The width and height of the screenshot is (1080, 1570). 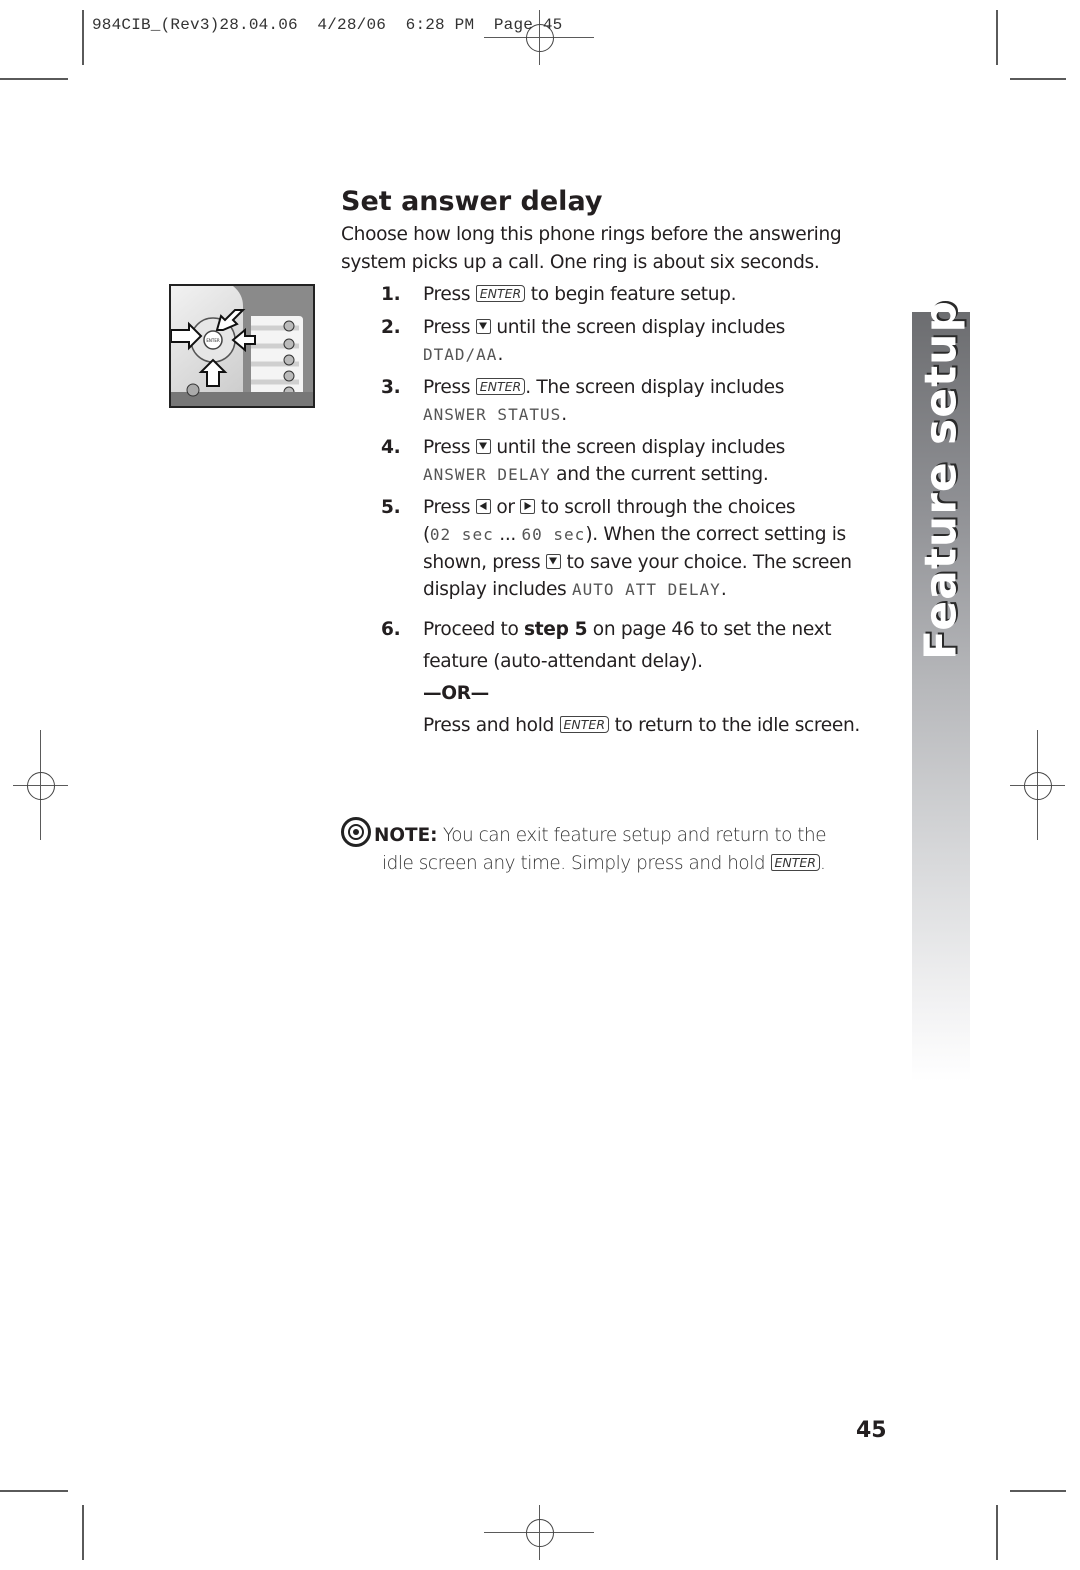 What do you see at coordinates (212, 340) in the screenshot?
I see `enter-key-label: ENTER` at bounding box center [212, 340].